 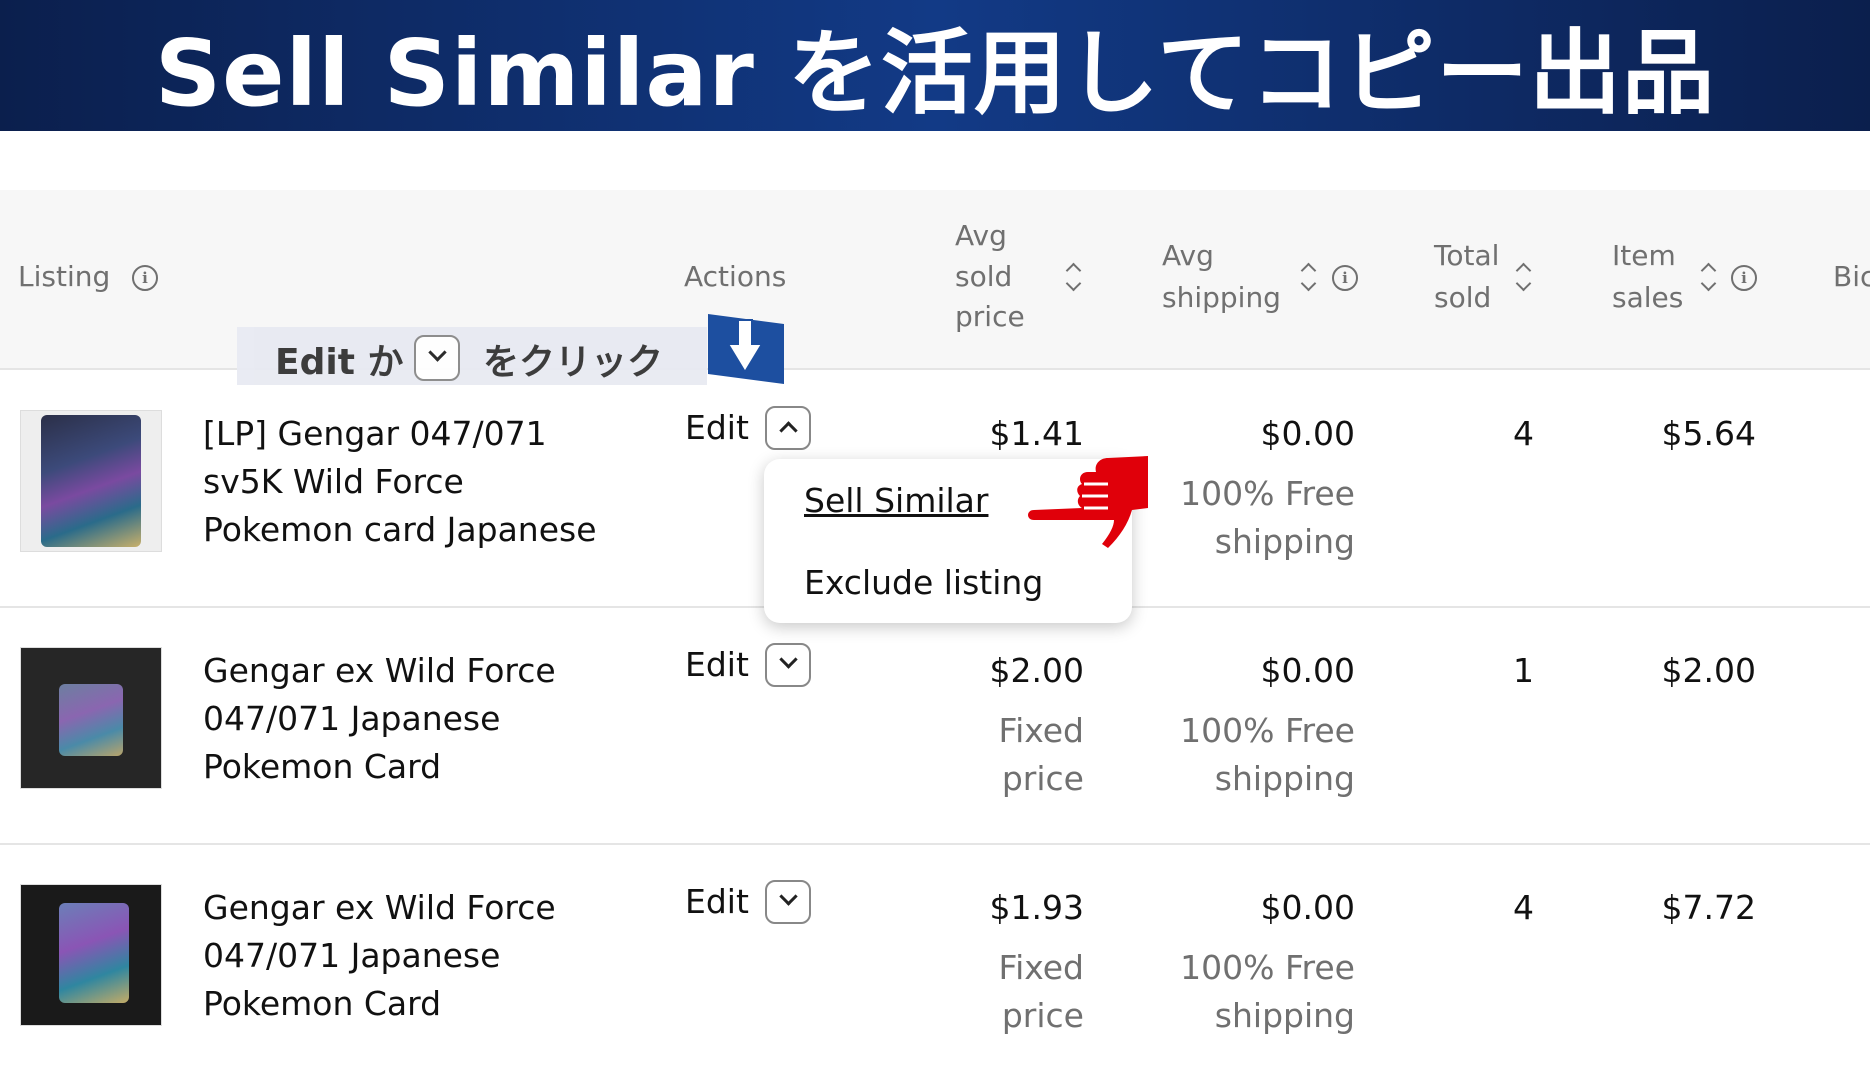 I want to click on banner: Sell Similar を活用してコピー出品, so click(x=935, y=65).